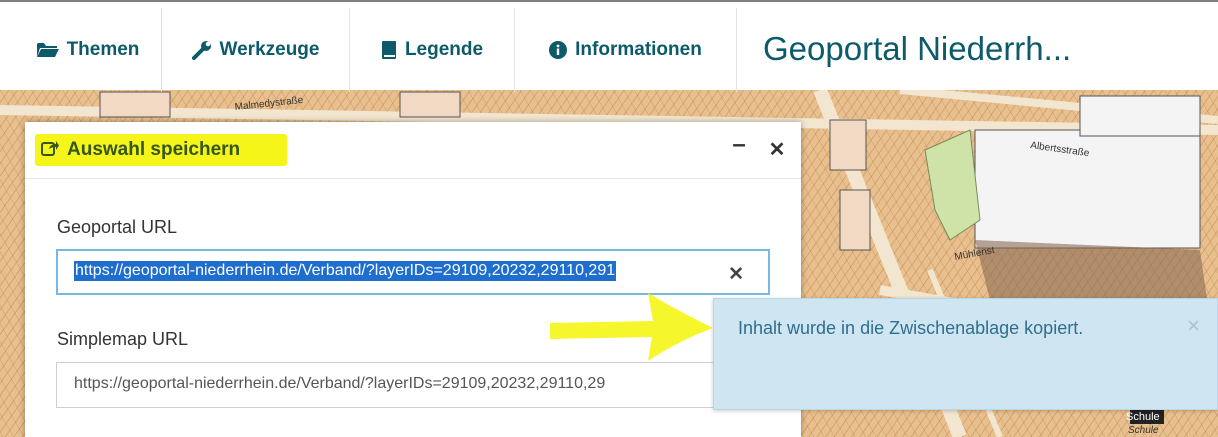 Image resolution: width=1218 pixels, height=437 pixels. I want to click on map-label-schule: Schule, so click(1143, 417).